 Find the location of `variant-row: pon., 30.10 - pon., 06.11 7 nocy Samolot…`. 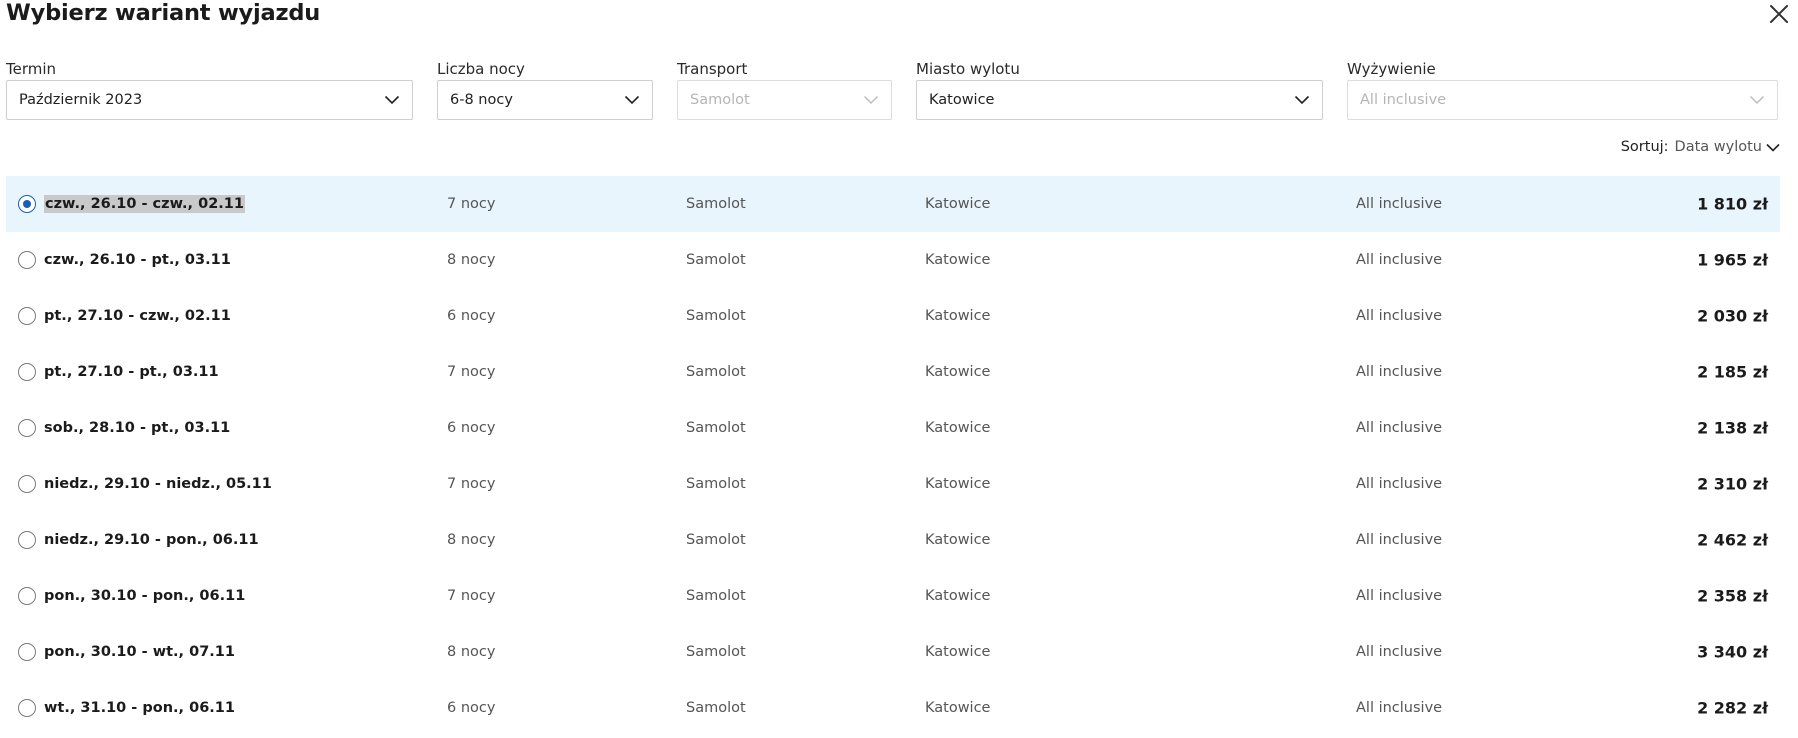

variant-row: pon., 30.10 - pon., 06.11 7 nocy Samolot… is located at coordinates (893, 596).